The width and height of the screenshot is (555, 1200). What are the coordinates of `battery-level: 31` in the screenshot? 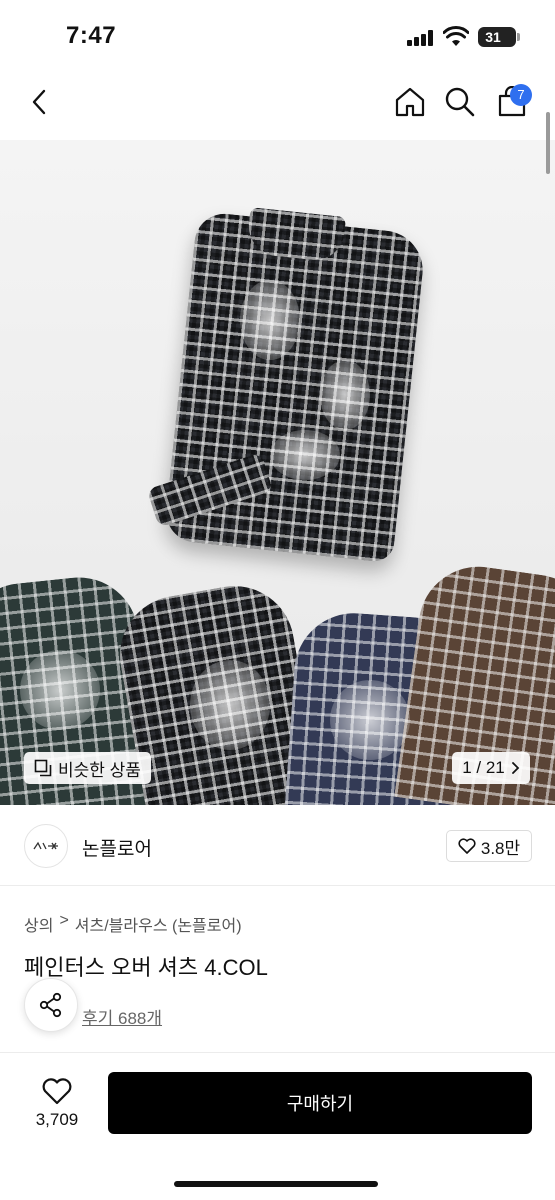 It's located at (493, 37).